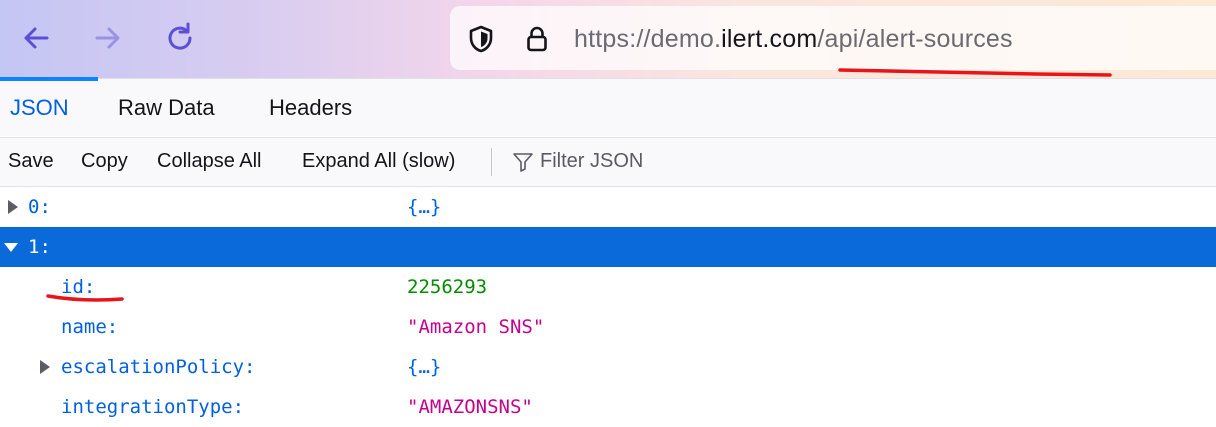  Describe the element at coordinates (591, 161) in the screenshot. I see `filter-json-input: Filter JSON` at that location.